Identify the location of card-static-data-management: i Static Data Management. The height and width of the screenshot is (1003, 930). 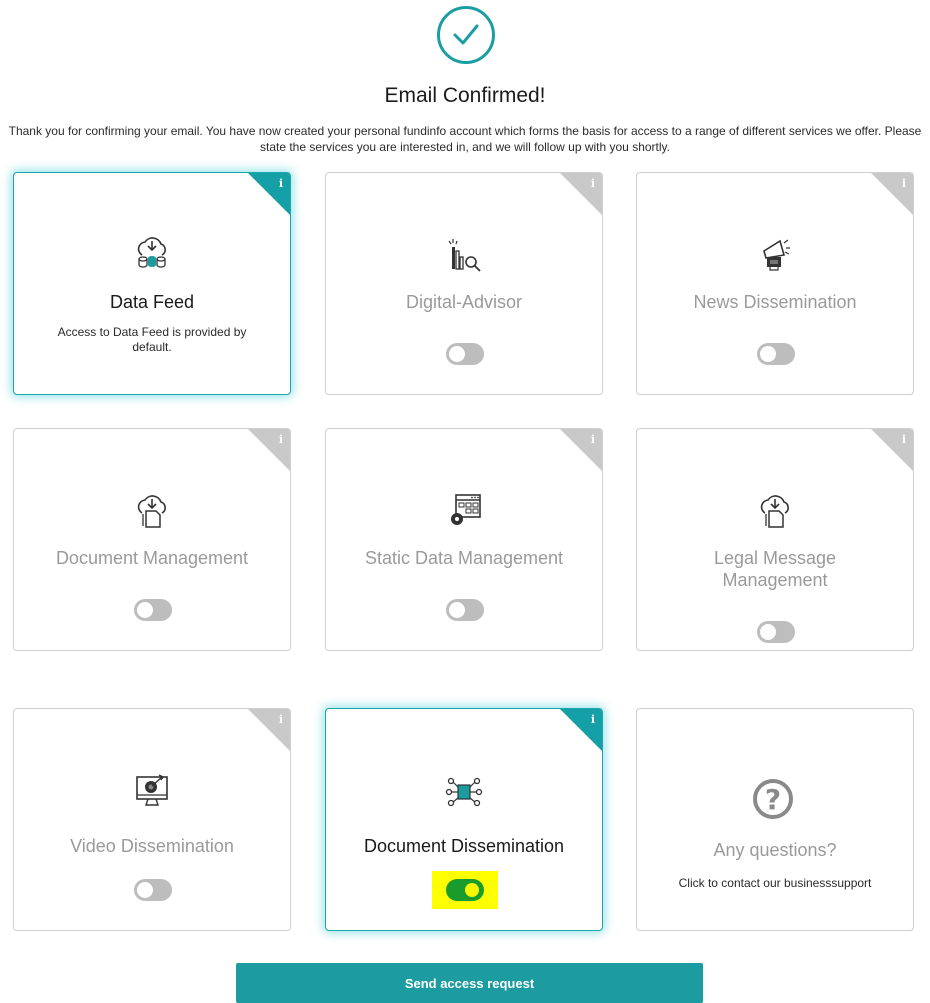
(464, 539).